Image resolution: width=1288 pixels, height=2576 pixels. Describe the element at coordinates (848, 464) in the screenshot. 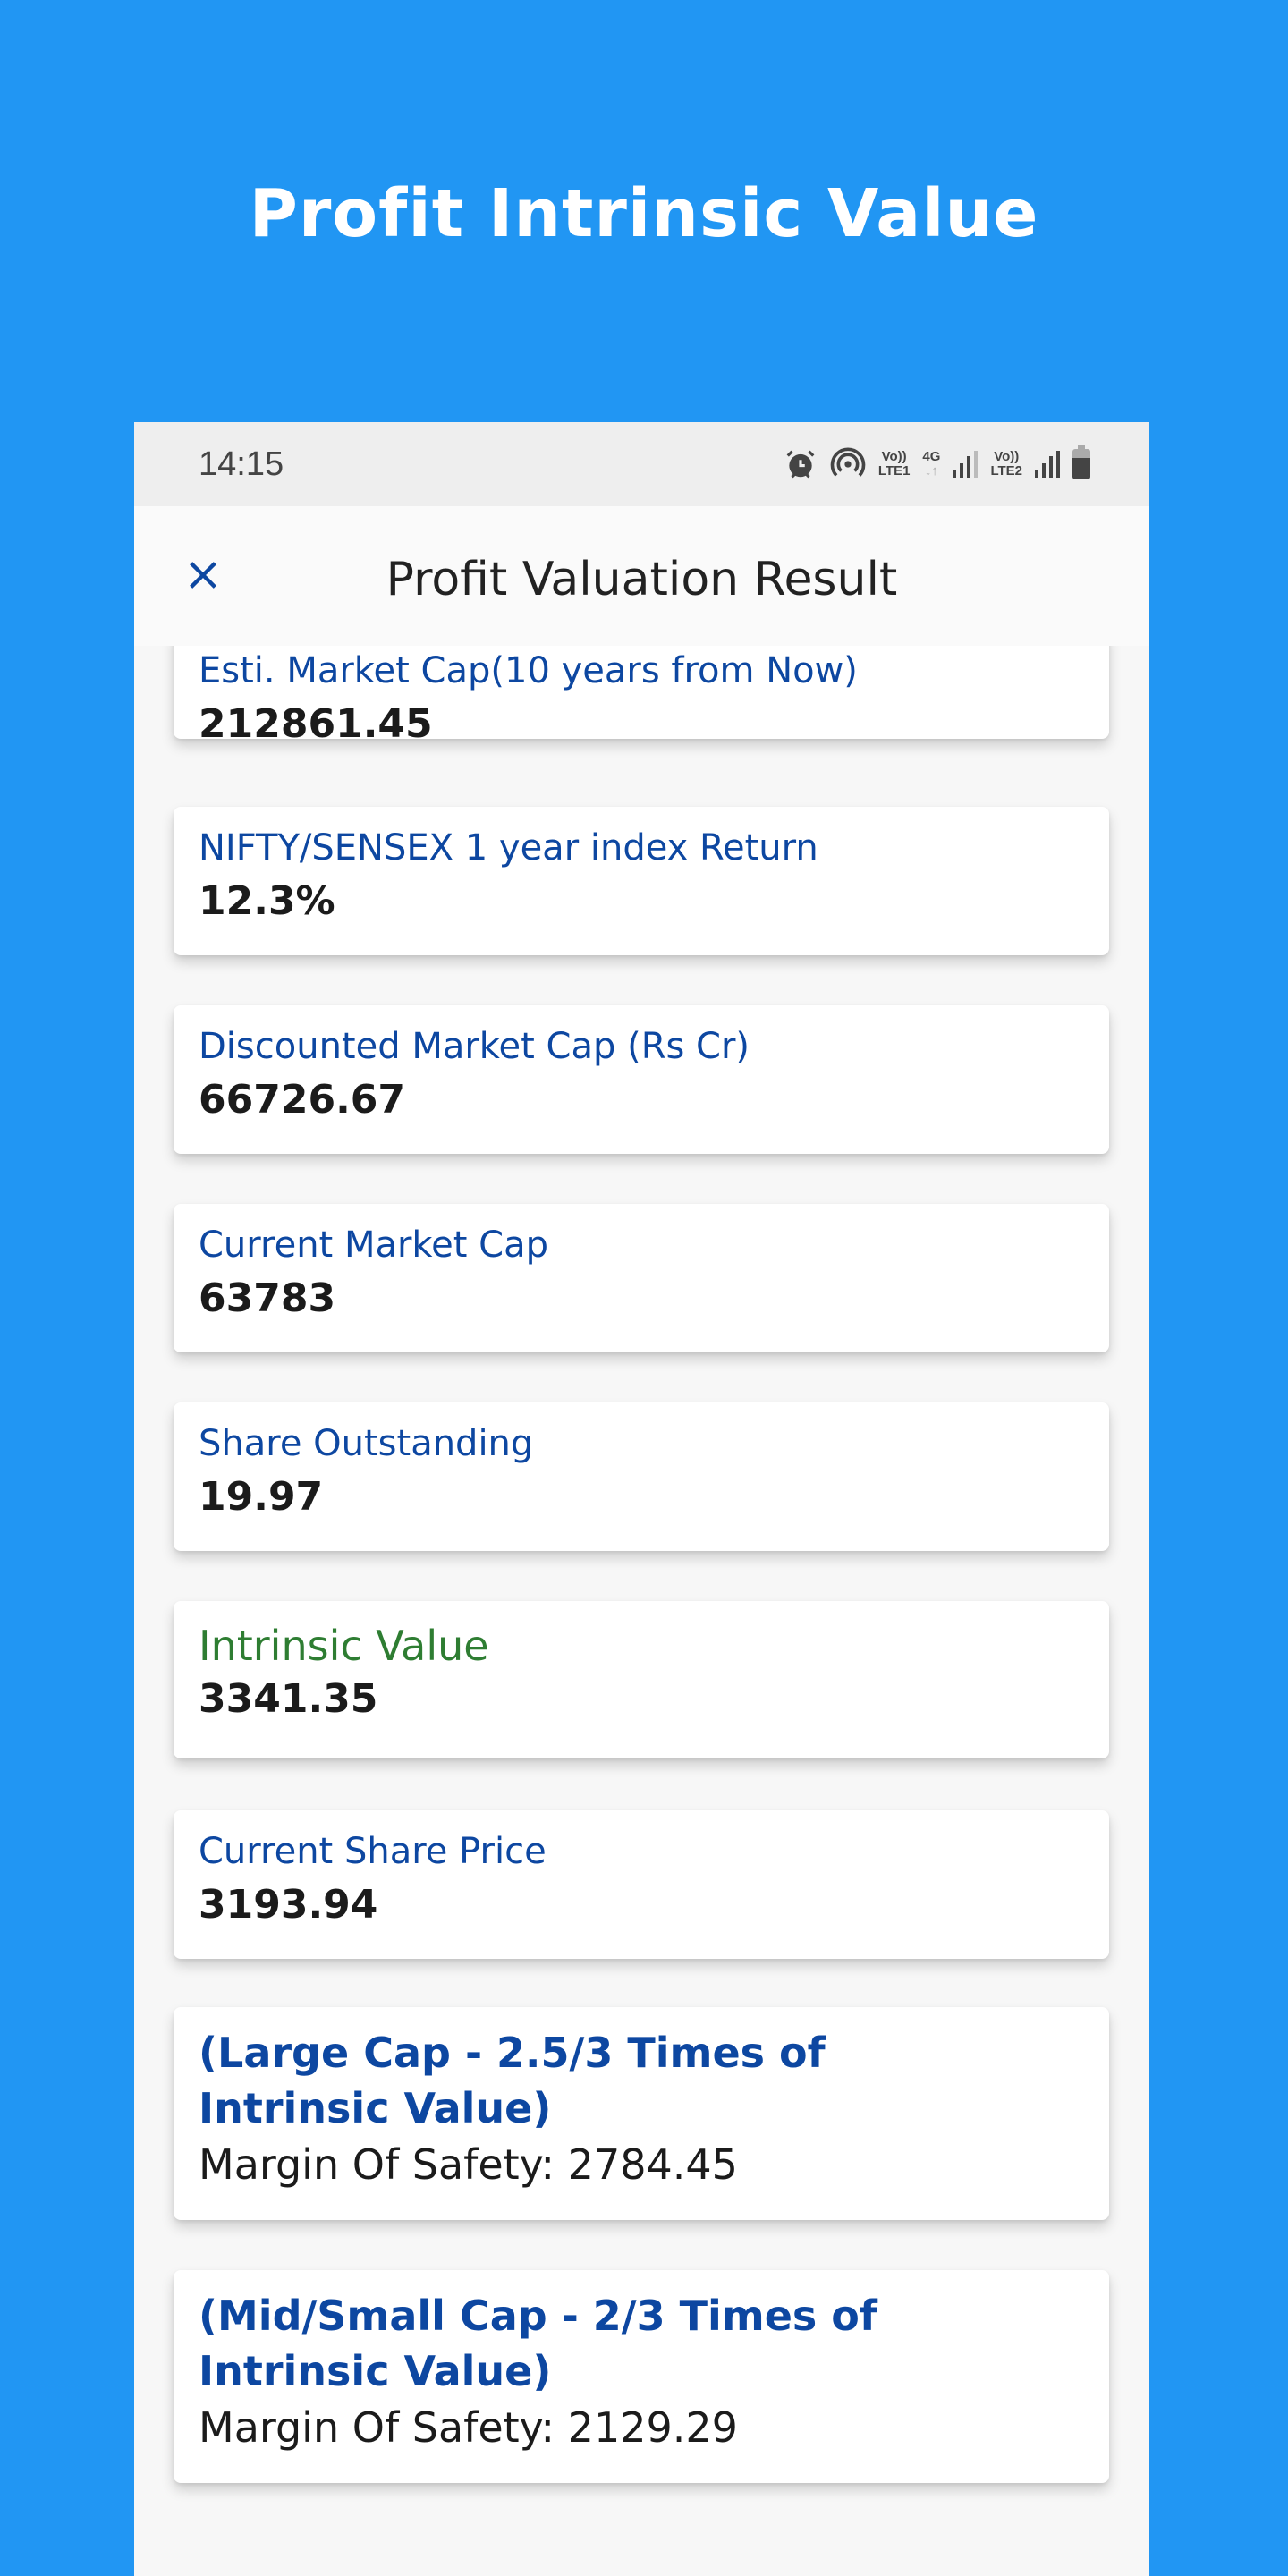

I see `hotspot-icon` at that location.